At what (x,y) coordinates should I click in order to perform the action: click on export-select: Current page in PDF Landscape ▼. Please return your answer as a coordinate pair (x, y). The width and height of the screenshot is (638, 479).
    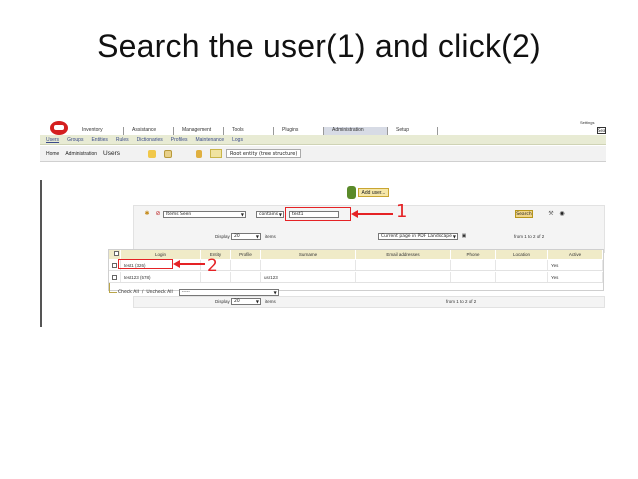
    Looking at the image, I should click on (418, 236).